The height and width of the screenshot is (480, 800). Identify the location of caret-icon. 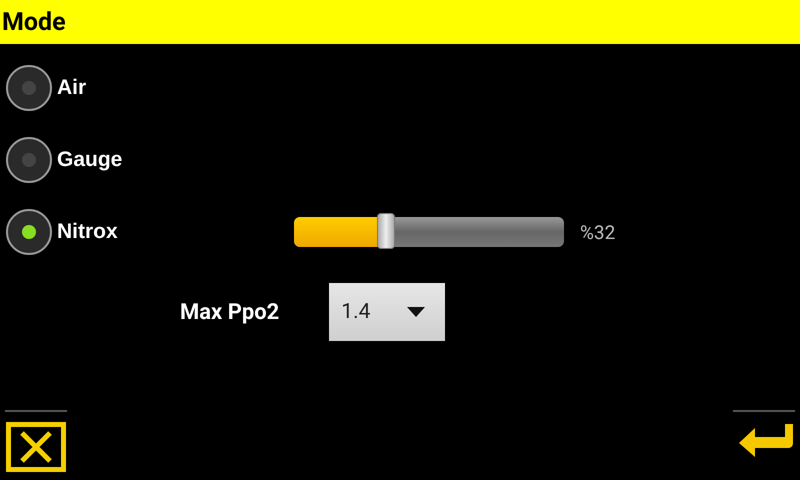
(416, 312).